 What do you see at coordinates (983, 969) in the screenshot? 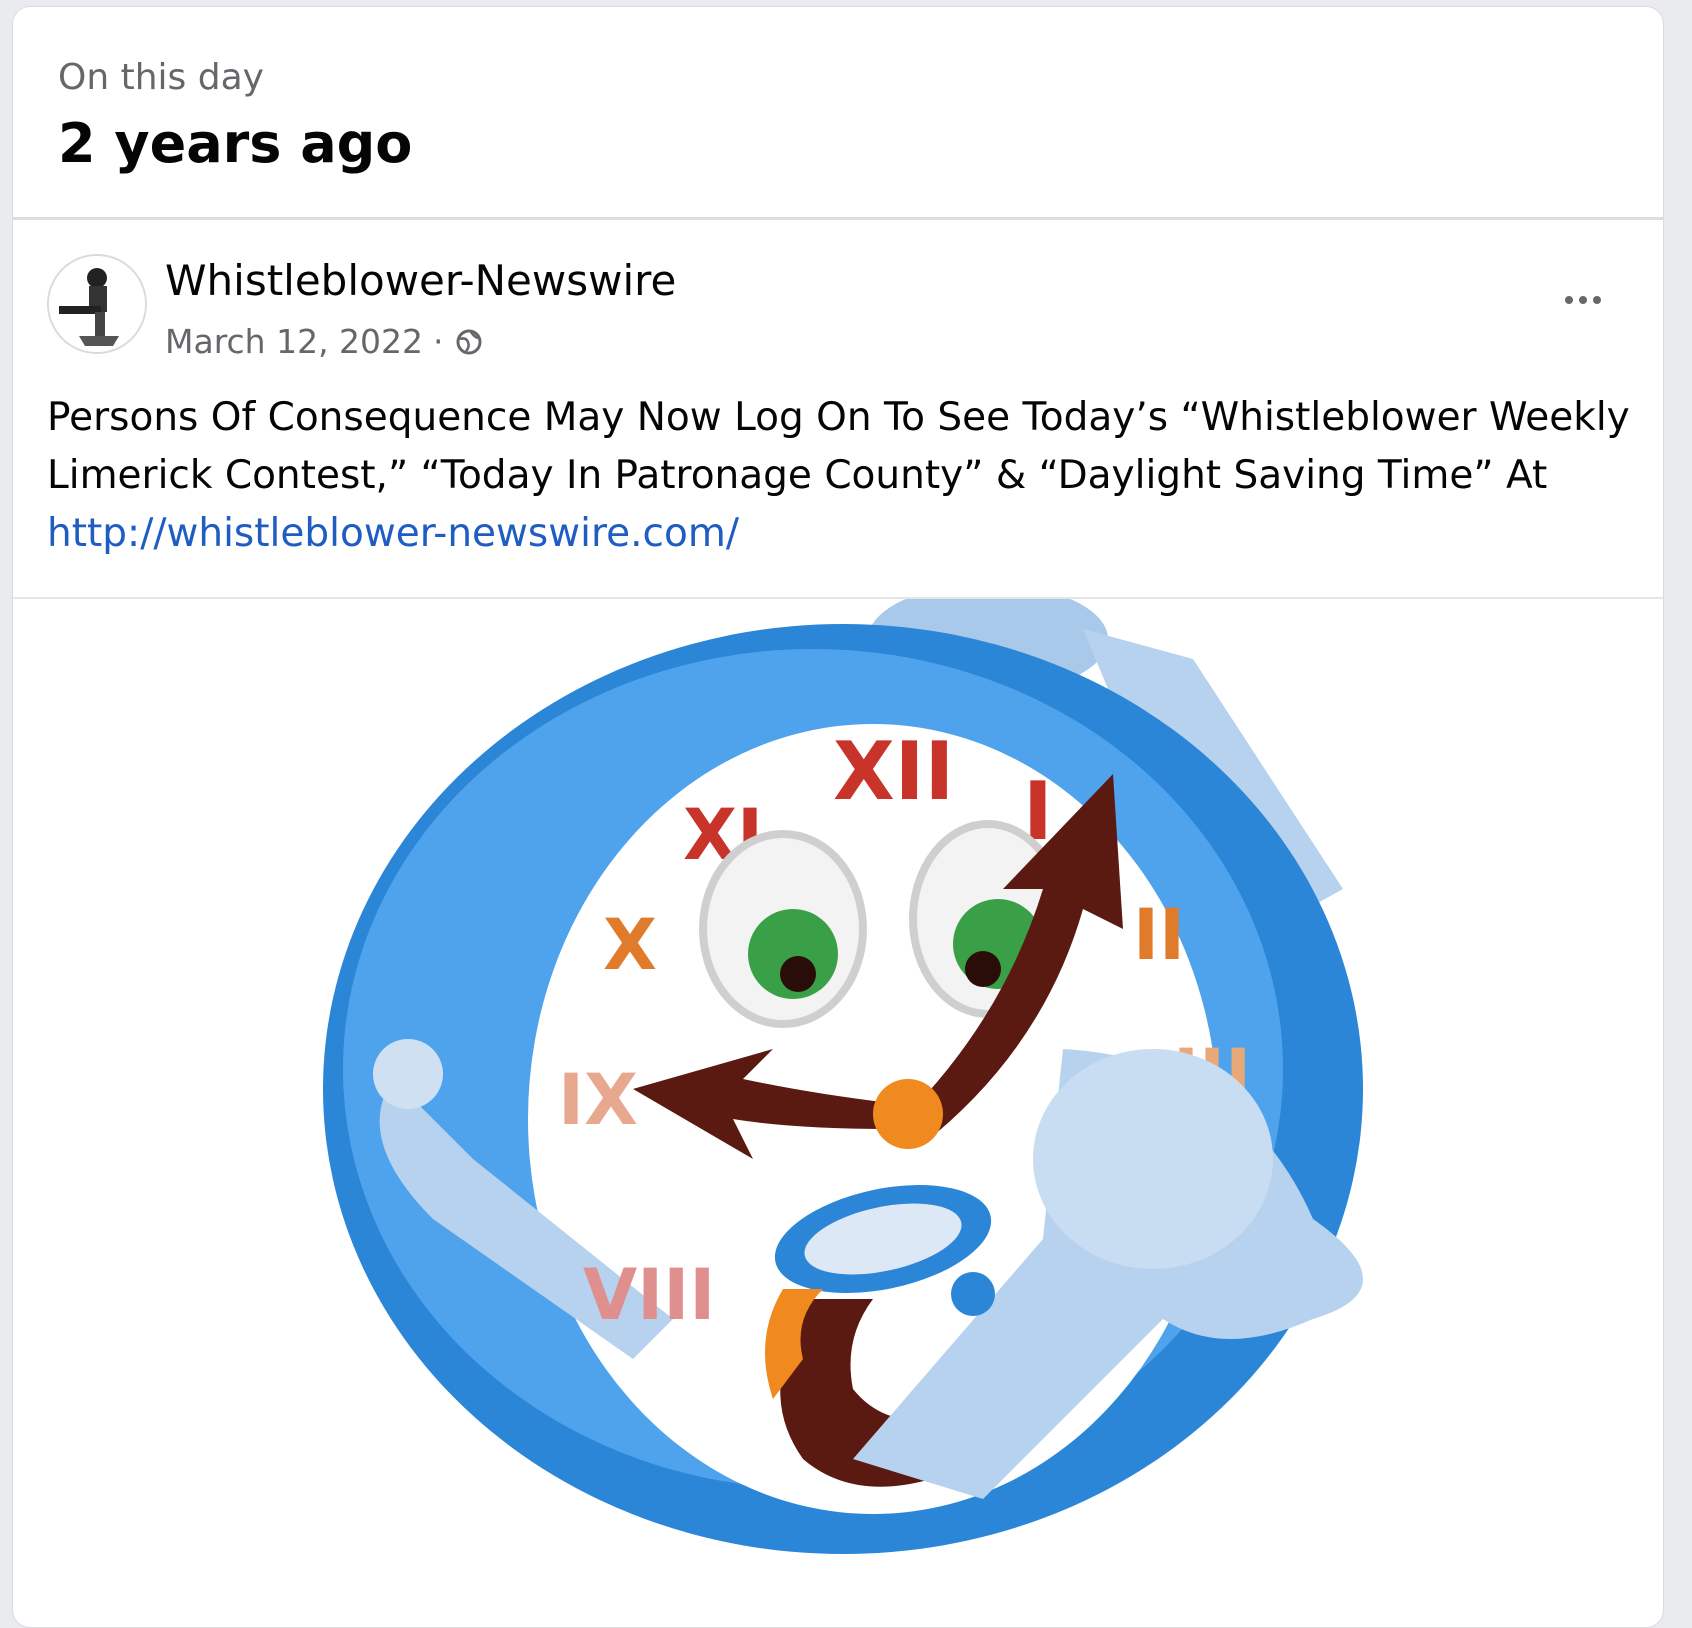
I see `right-pupil` at bounding box center [983, 969].